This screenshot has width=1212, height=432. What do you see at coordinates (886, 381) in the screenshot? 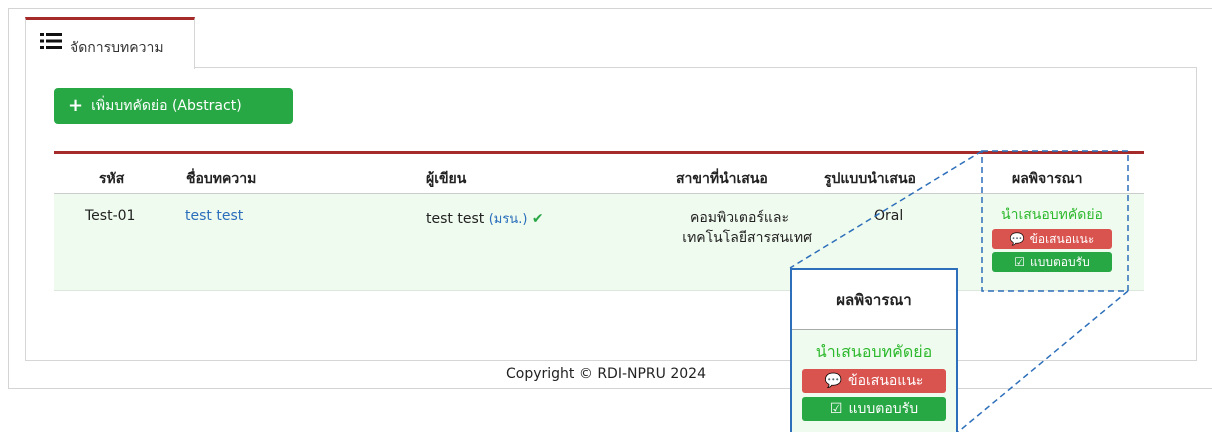
I see `zoom-suggestion-label: ข้อเสนอแนะ` at bounding box center [886, 381].